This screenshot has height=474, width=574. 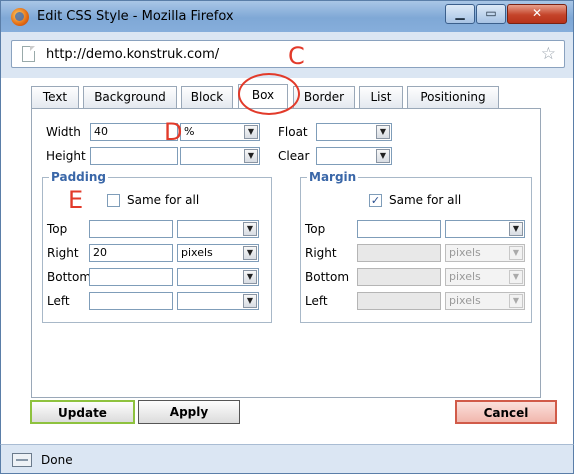 I want to click on margin-bottom-unit-select: pixels ▼, so click(x=485, y=277).